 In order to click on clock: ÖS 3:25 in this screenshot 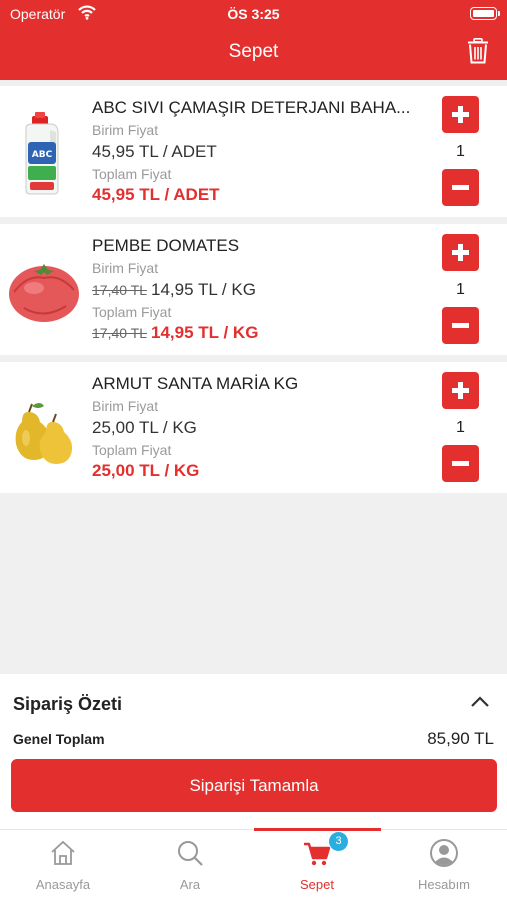, I will do `click(253, 14)`.